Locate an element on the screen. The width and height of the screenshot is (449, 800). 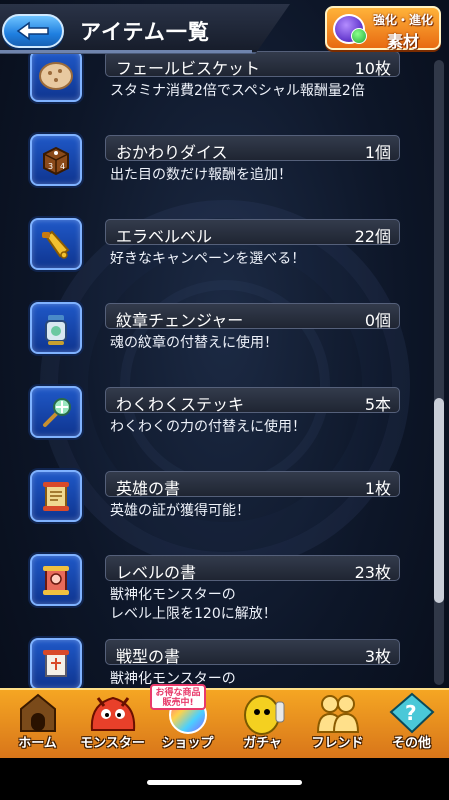
gacha-icon is located at coordinates (262, 713).